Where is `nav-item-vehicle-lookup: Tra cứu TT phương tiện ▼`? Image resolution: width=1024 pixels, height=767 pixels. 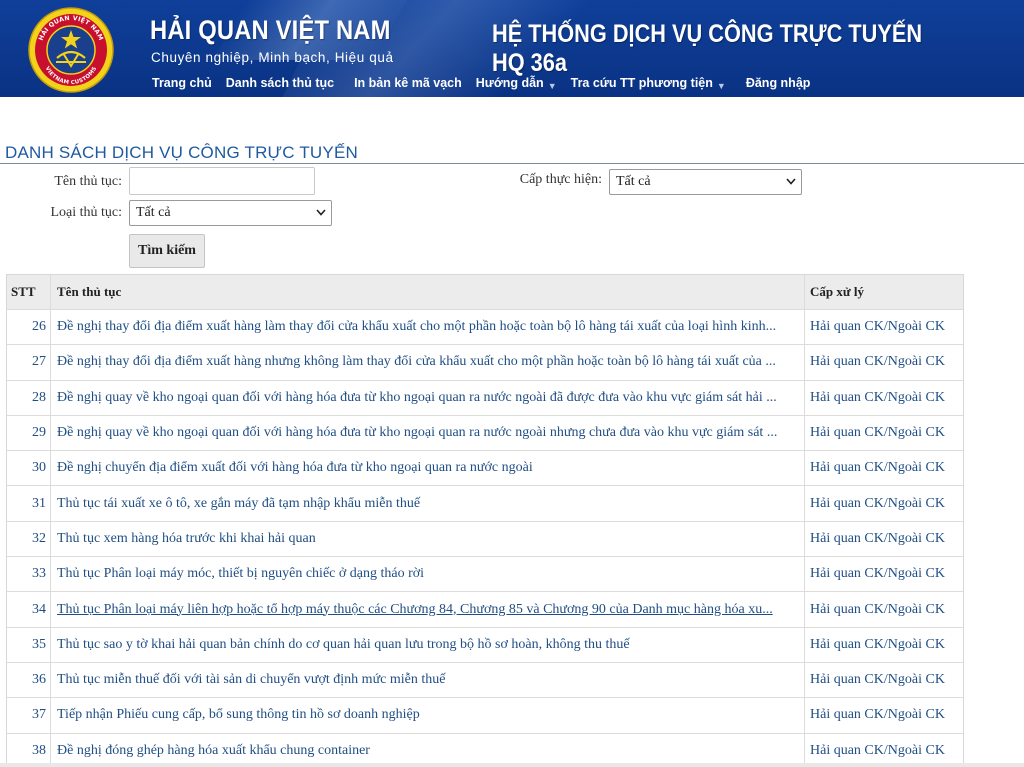 nav-item-vehicle-lookup: Tra cứu TT phương tiện ▼ is located at coordinates (648, 83).